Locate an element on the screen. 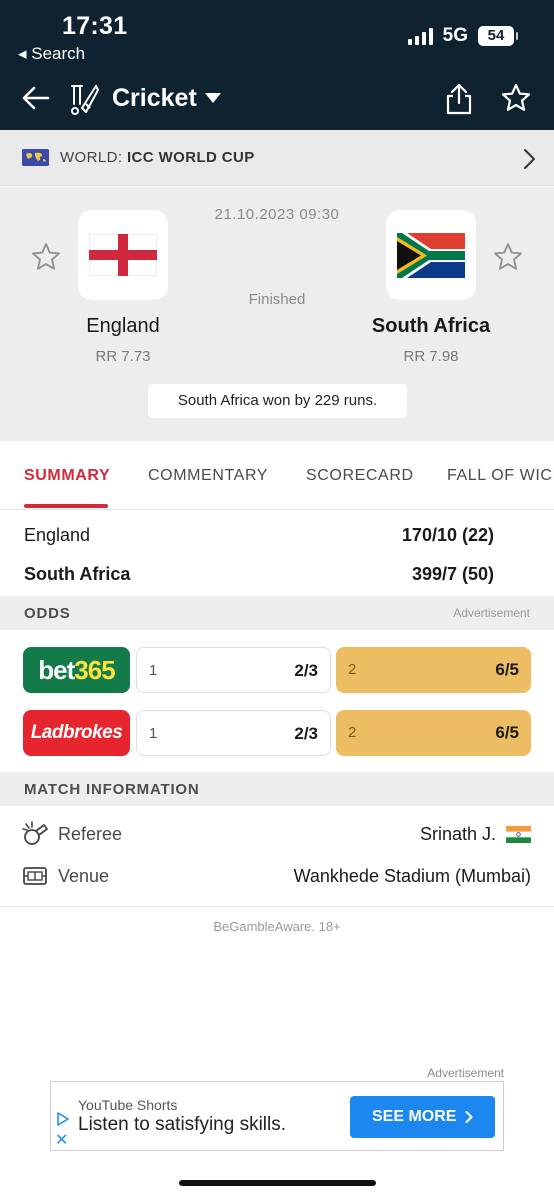 The image size is (554, 1200). tab-fall-of-wickets: FALL OF WICKETS is located at coordinates (500, 476).